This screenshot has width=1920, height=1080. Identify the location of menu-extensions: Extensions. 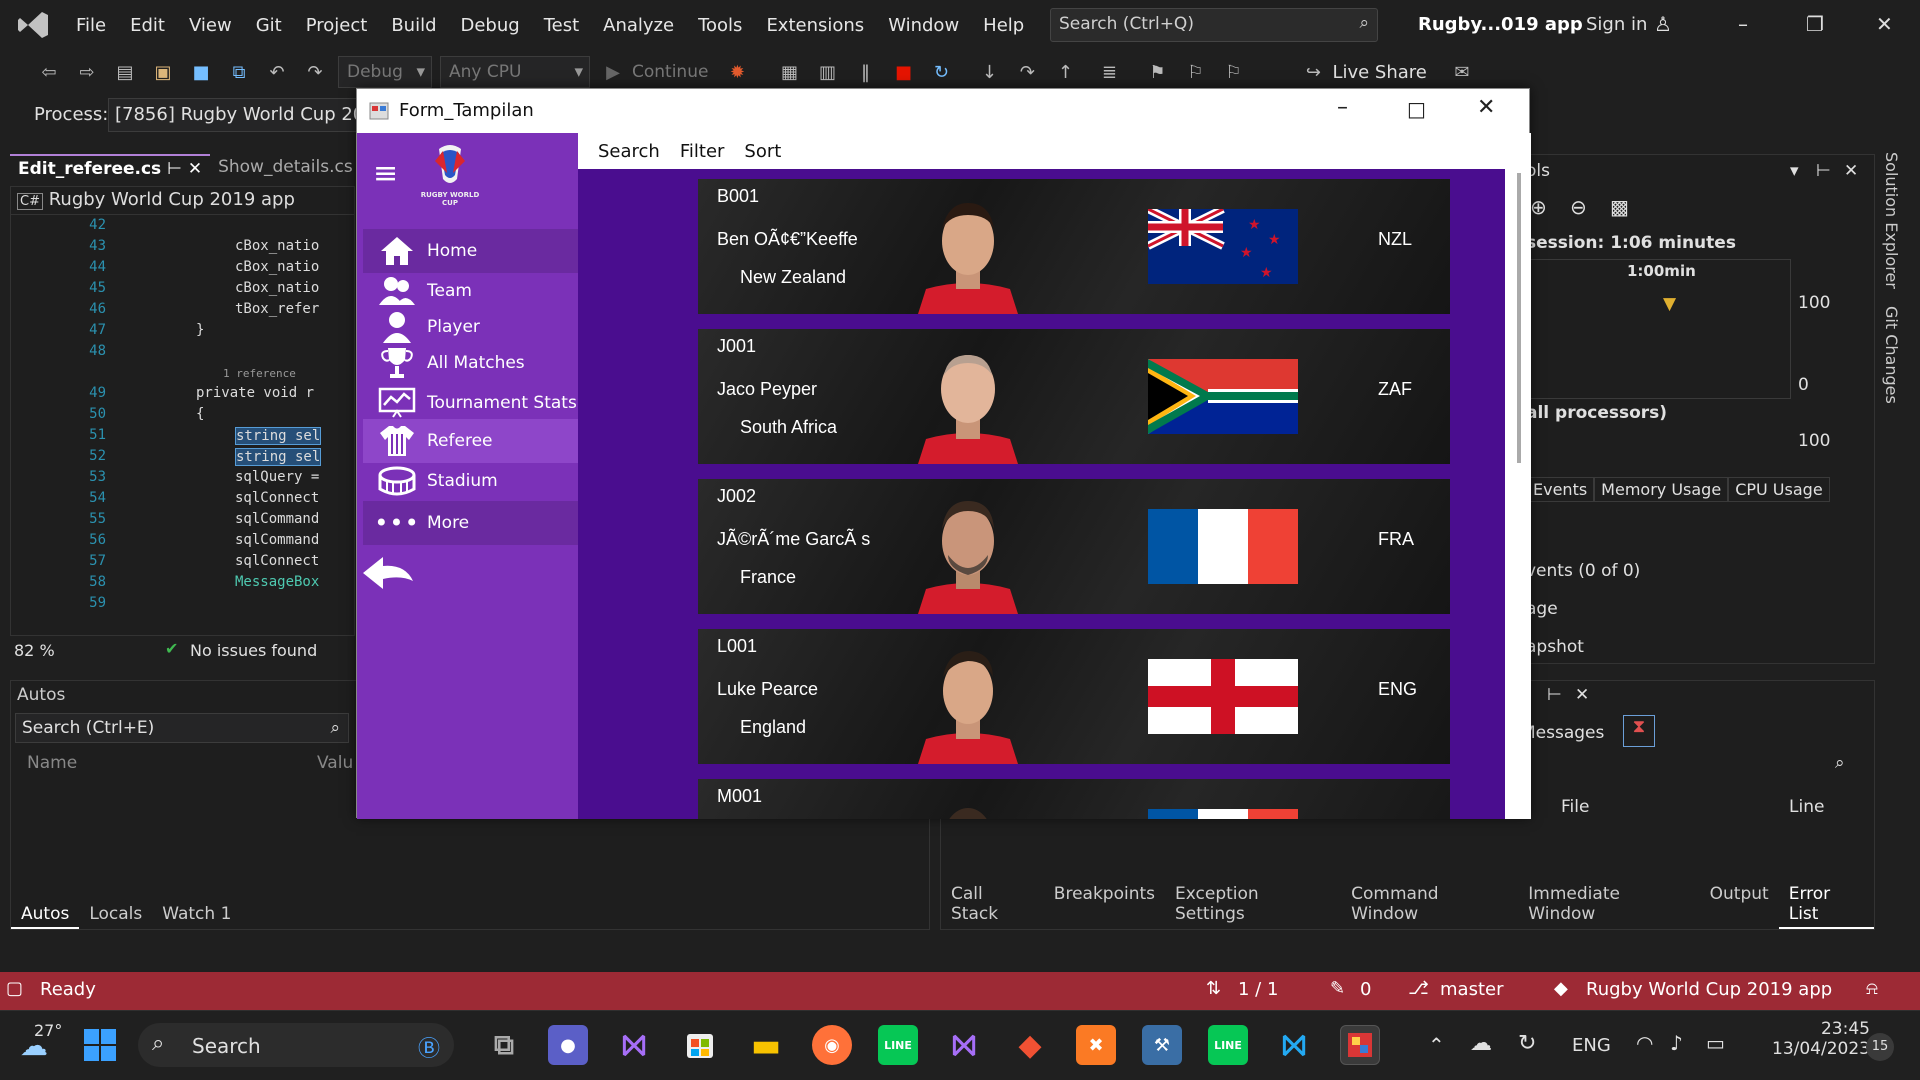
(815, 25).